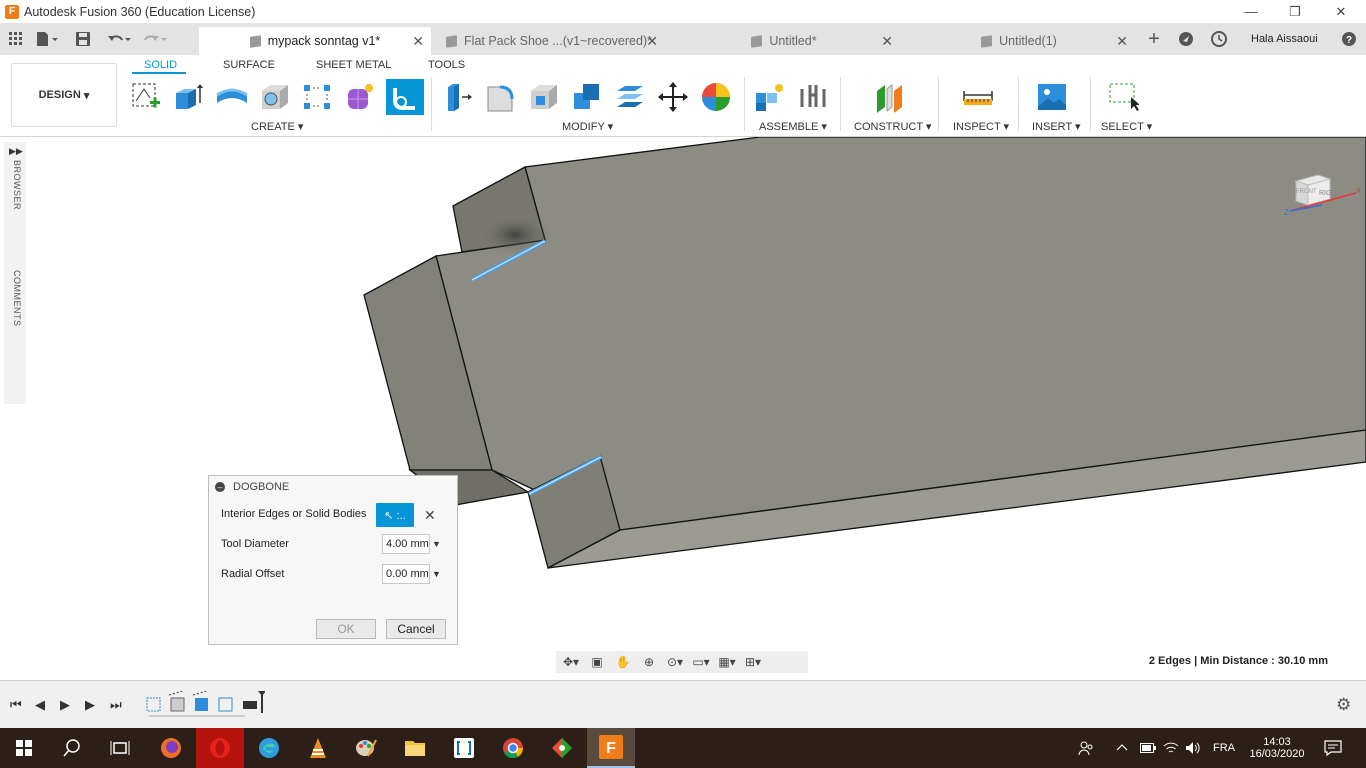  I want to click on measure-icon, so click(978, 97).